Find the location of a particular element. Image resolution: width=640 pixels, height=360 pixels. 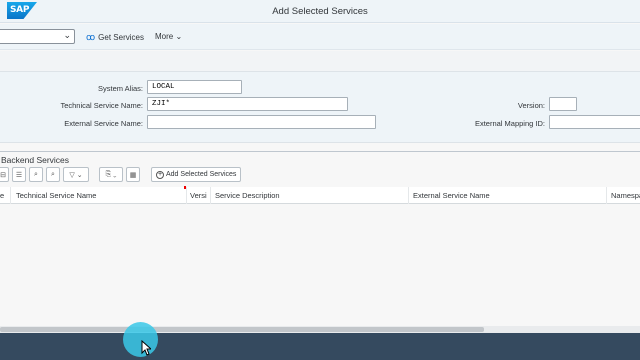

variant-select: ⌄ is located at coordinates (37, 36).